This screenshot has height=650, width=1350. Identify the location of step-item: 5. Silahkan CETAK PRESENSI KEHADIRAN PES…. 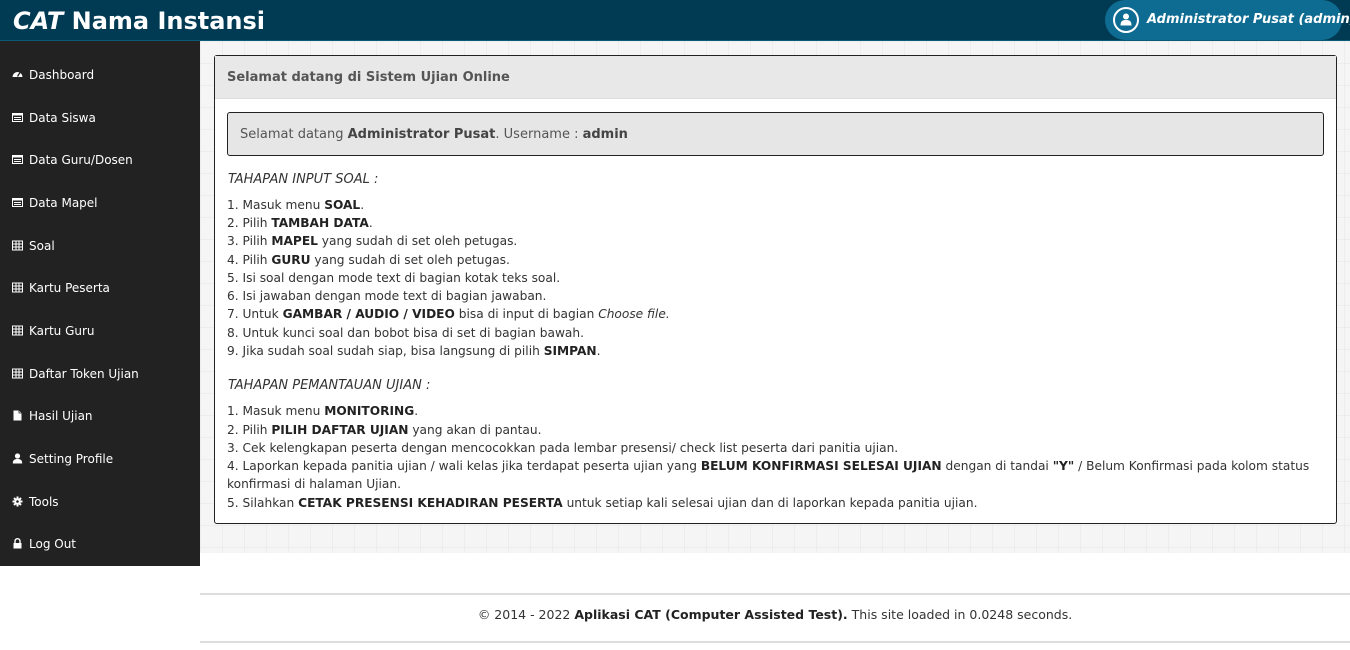
(602, 503).